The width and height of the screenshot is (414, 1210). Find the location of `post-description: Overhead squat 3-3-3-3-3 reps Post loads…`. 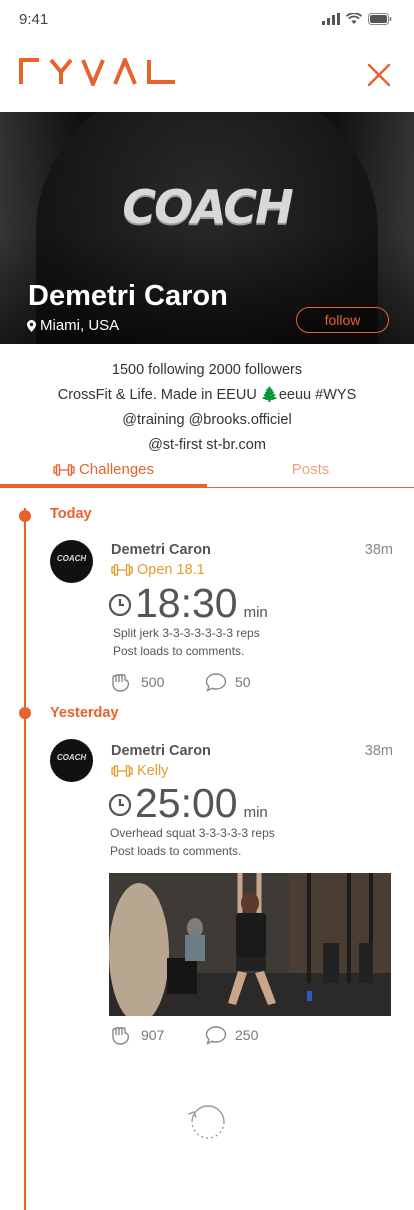

post-description: Overhead squat 3-3-3-3-3 reps Post loads… is located at coordinates (192, 842).